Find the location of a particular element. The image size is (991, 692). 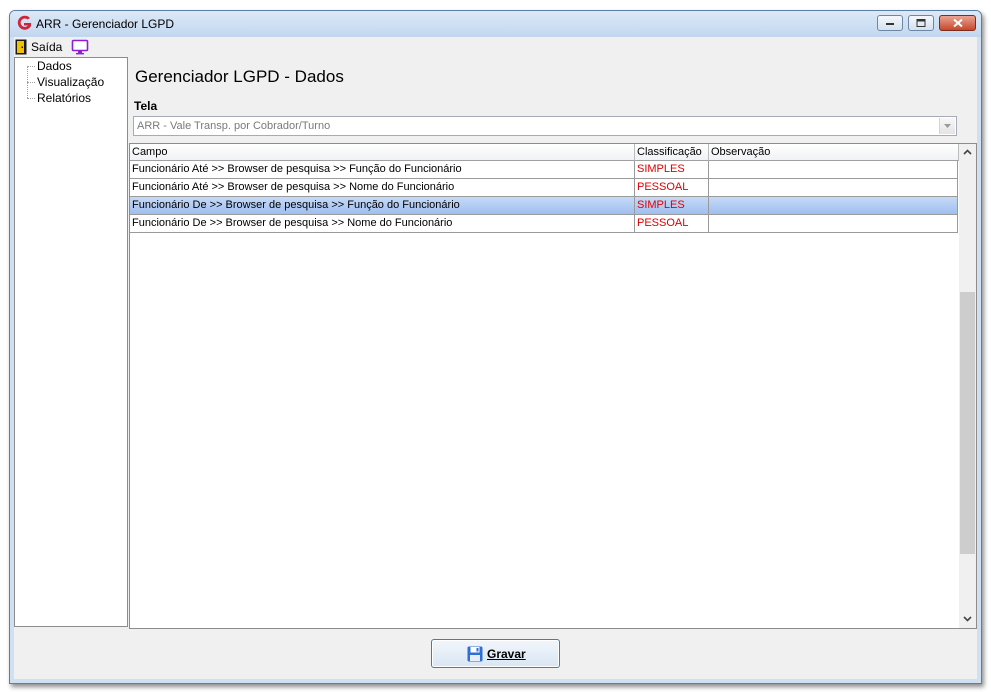

exit-label: Saída is located at coordinates (47, 47).